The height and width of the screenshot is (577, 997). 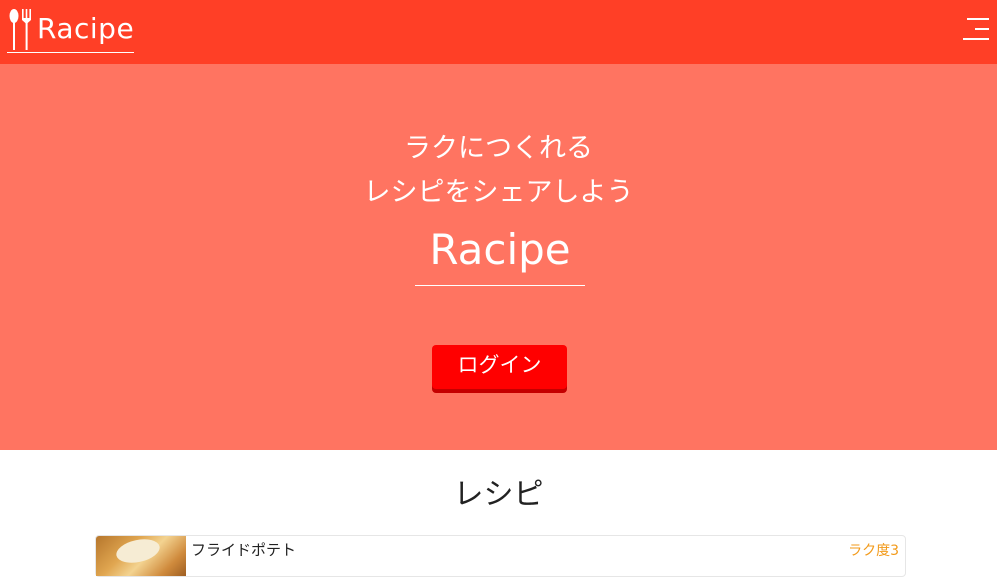 What do you see at coordinates (498, 32) in the screenshot?
I see `header-navbar: Racipe` at bounding box center [498, 32].